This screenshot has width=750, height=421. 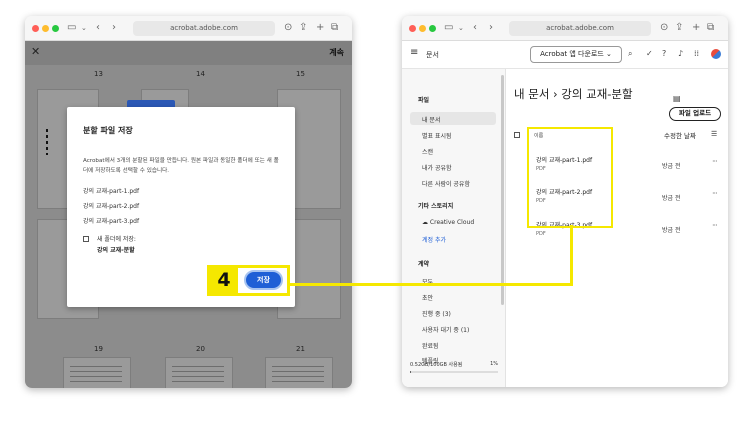 I want to click on help-icon: ?, so click(x=664, y=53).